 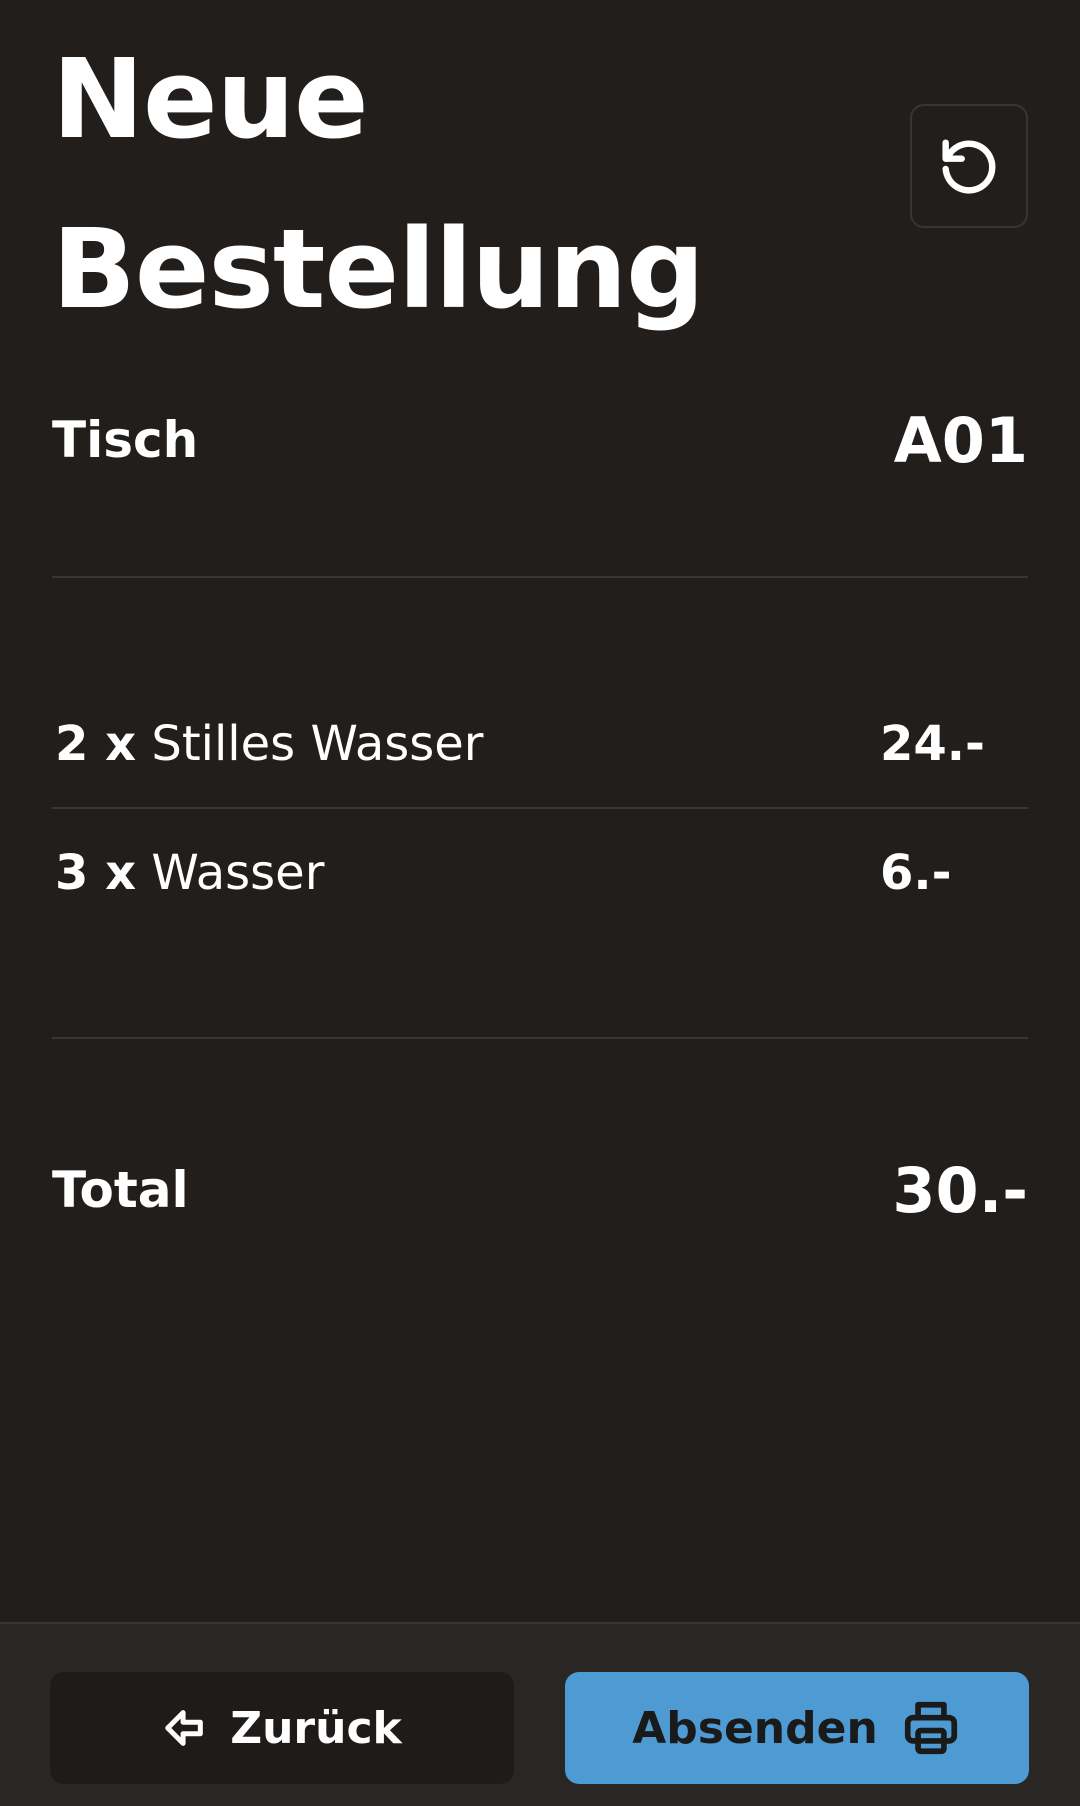 I want to click on send-button-label: Absenden, so click(x=755, y=1728).